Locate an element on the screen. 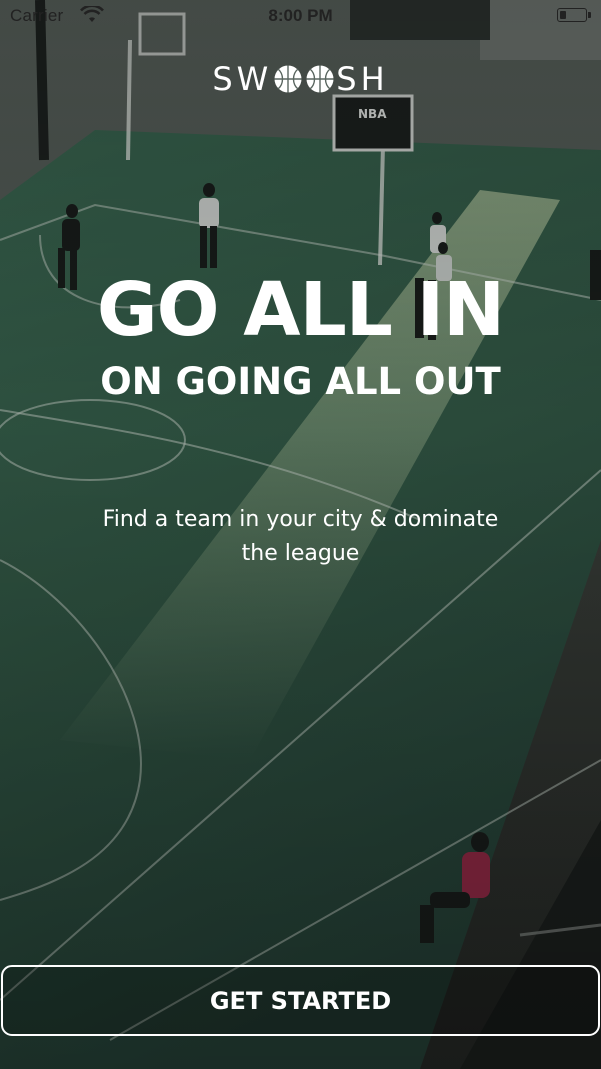 This screenshot has width=601, height=1069. logo-text-suffix: SH is located at coordinates (362, 79).